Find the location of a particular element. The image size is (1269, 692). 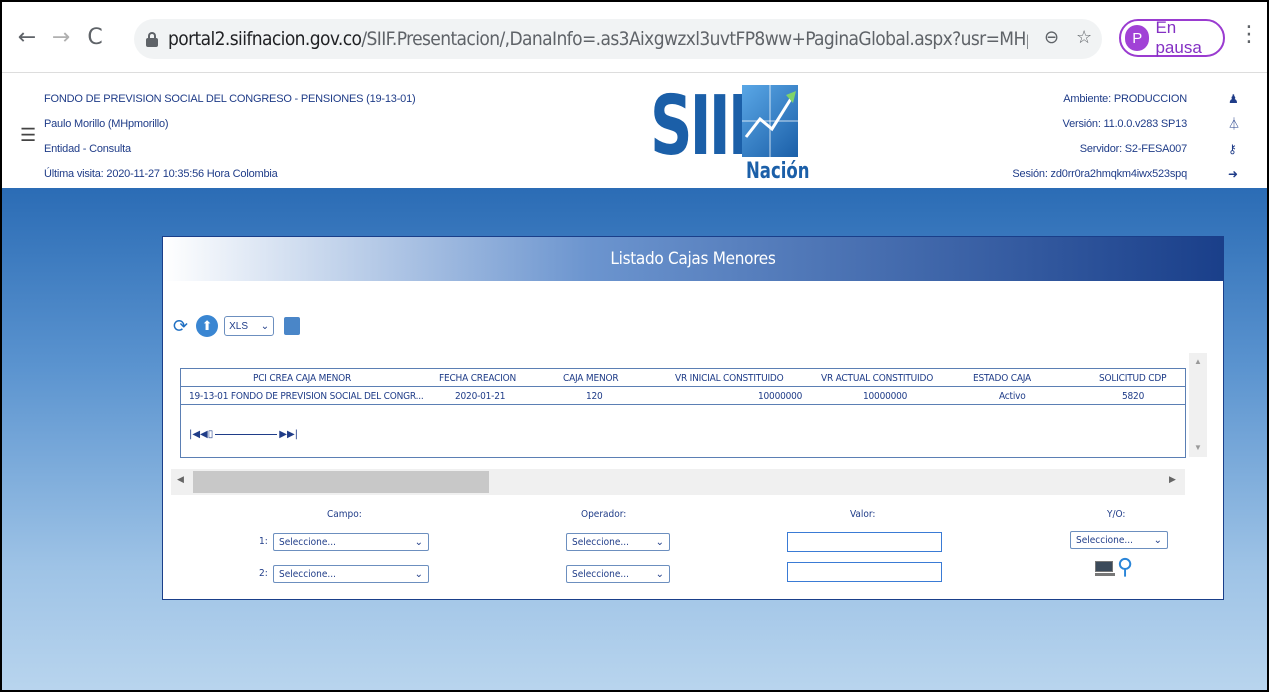

environment: Ambiente: PRODUCCION is located at coordinates (1125, 99).